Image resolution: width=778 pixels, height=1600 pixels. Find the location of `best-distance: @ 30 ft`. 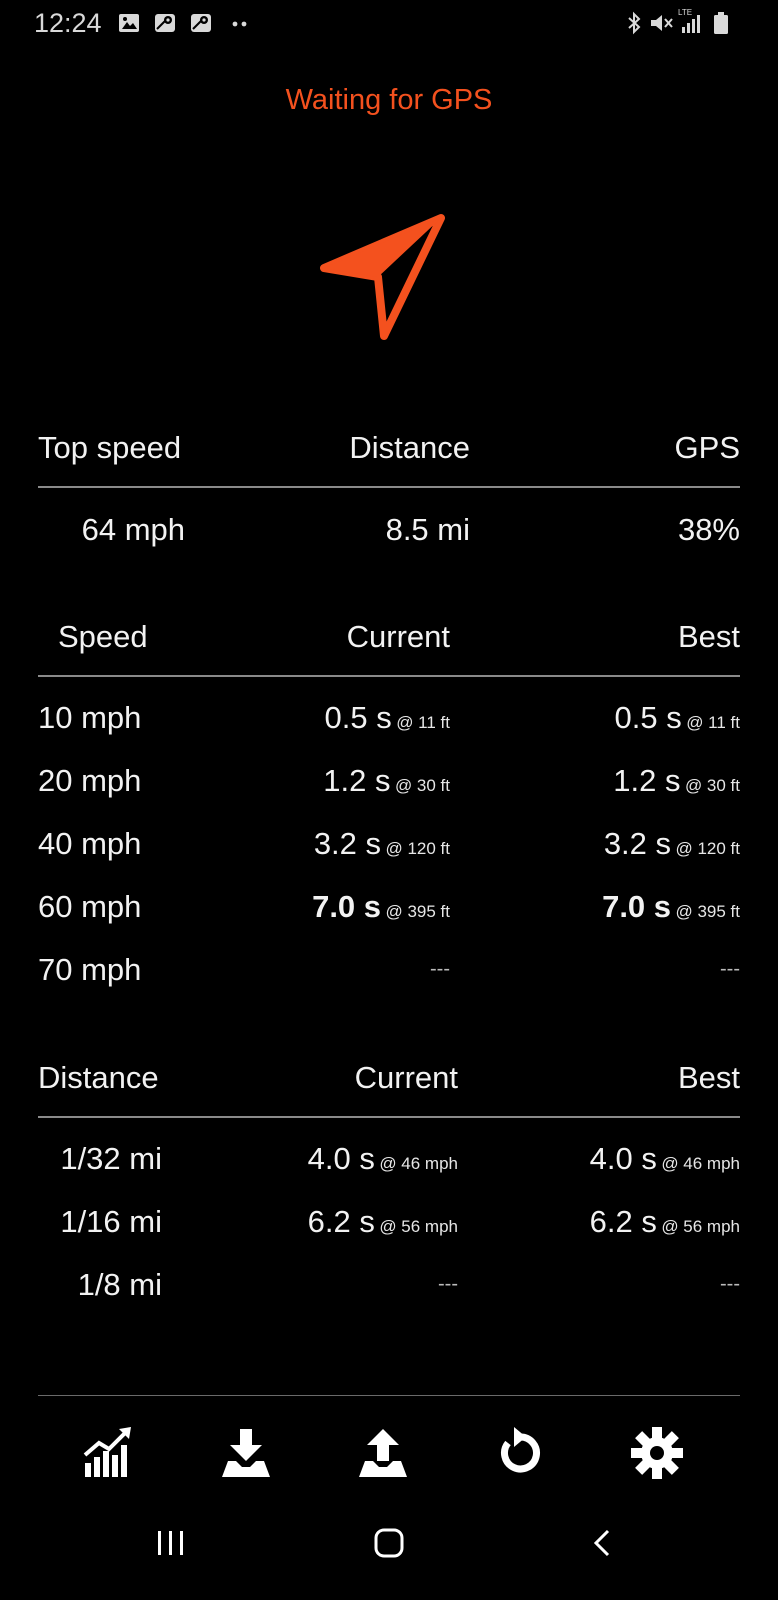

best-distance: @ 30 ft is located at coordinates (712, 785).